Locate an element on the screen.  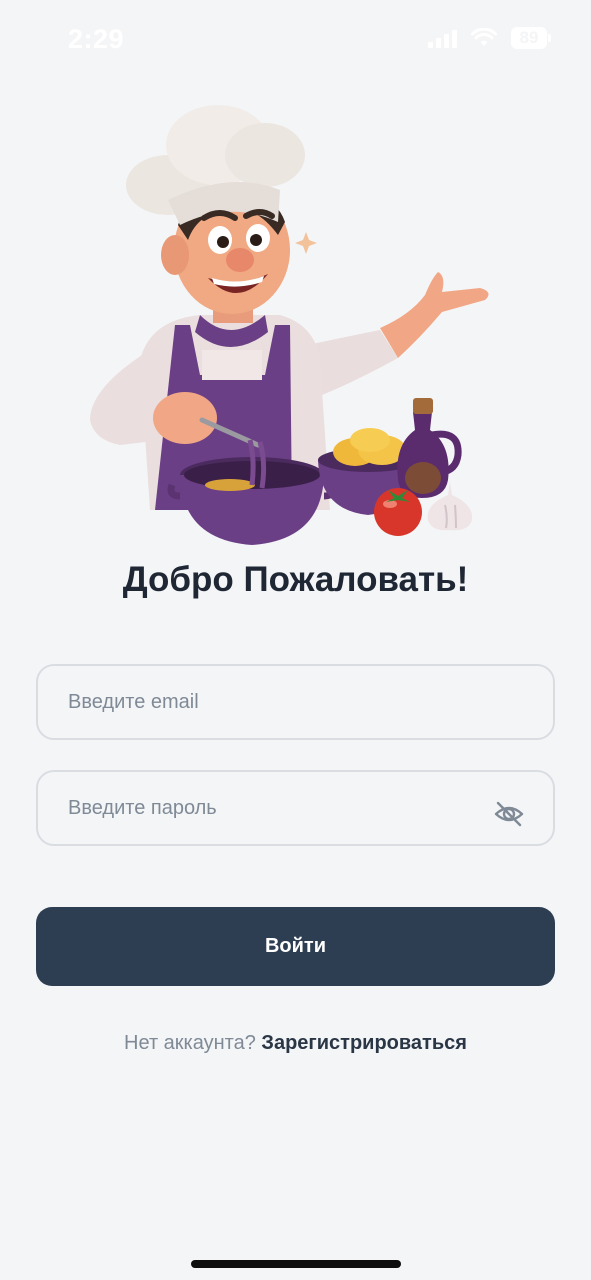
page-title: Добро Пожаловать! is located at coordinates (295, 579).